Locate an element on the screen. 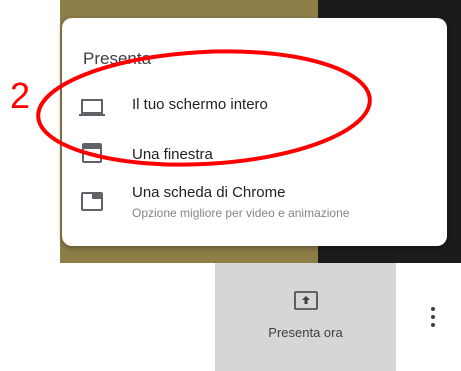 The width and height of the screenshot is (461, 371). more-vert-icon is located at coordinates (433, 309).